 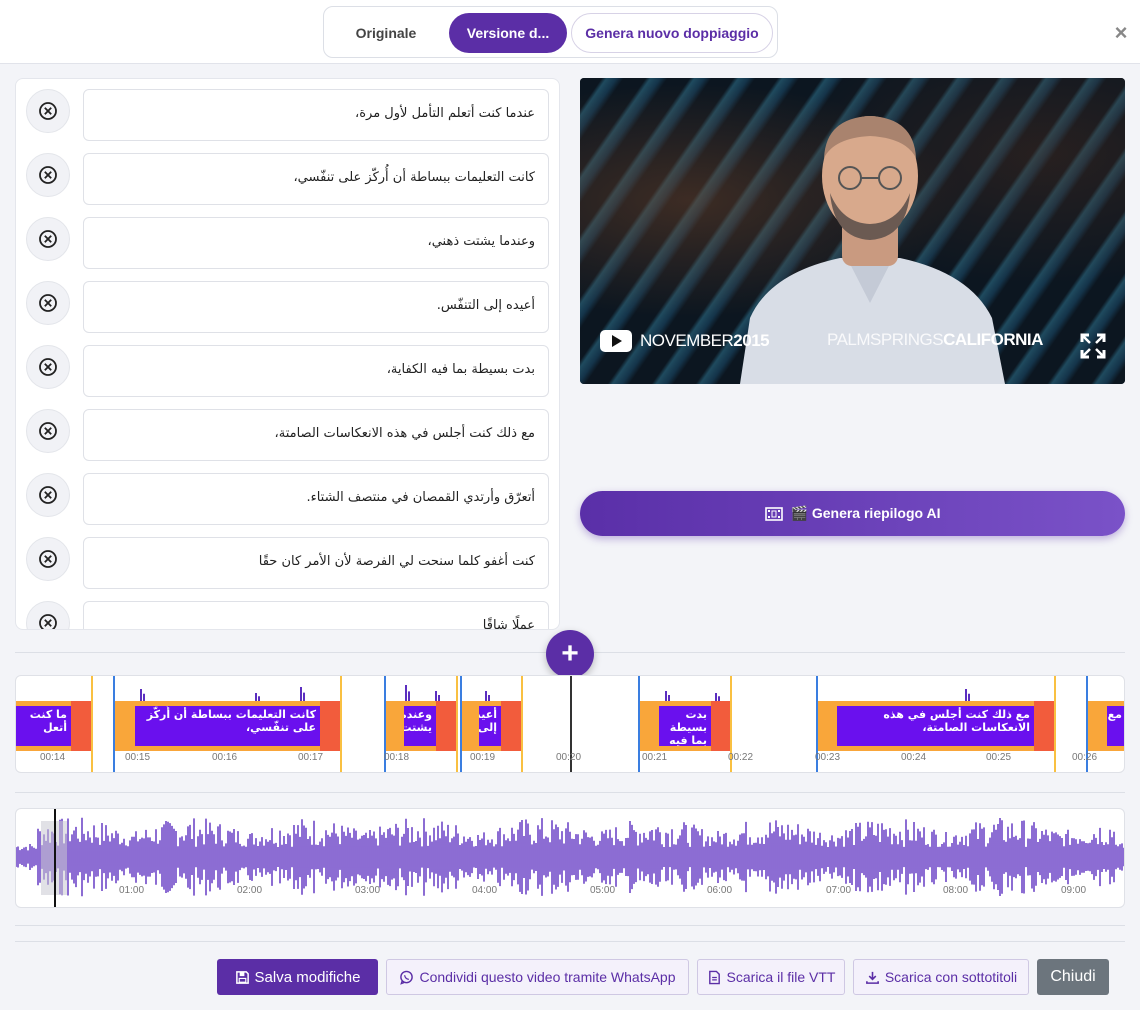 What do you see at coordinates (297, 977) in the screenshot?
I see `save-changes-button: Salva modifiche` at bounding box center [297, 977].